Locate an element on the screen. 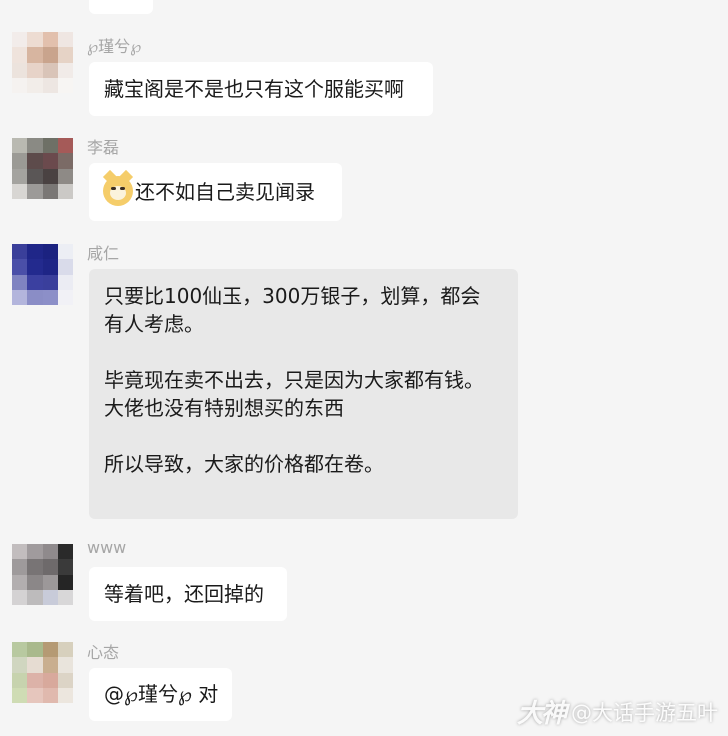 The height and width of the screenshot is (736, 728). message-text: 等着吧，还回掉的 is located at coordinates (184, 594).